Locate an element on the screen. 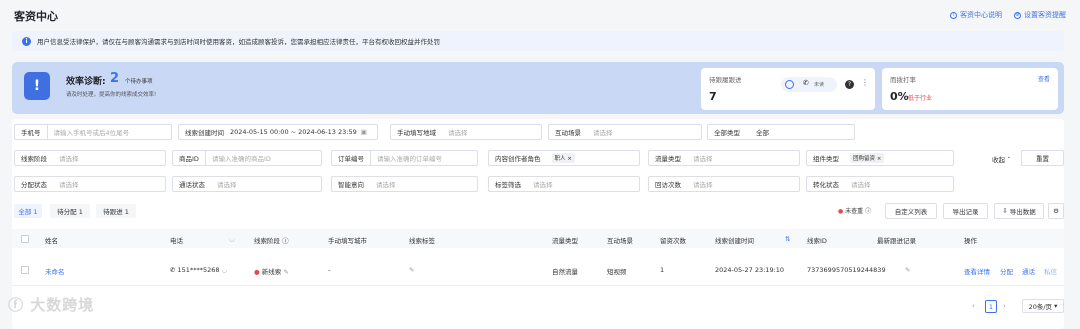  view-detail-link: 查看详情 is located at coordinates (977, 271).